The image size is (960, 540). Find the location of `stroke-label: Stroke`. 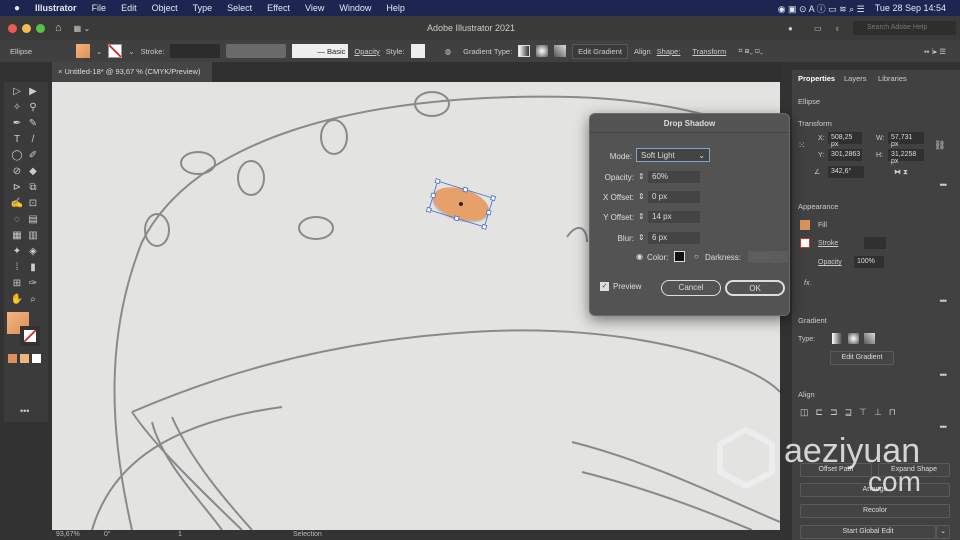

stroke-label: Stroke is located at coordinates (828, 243).